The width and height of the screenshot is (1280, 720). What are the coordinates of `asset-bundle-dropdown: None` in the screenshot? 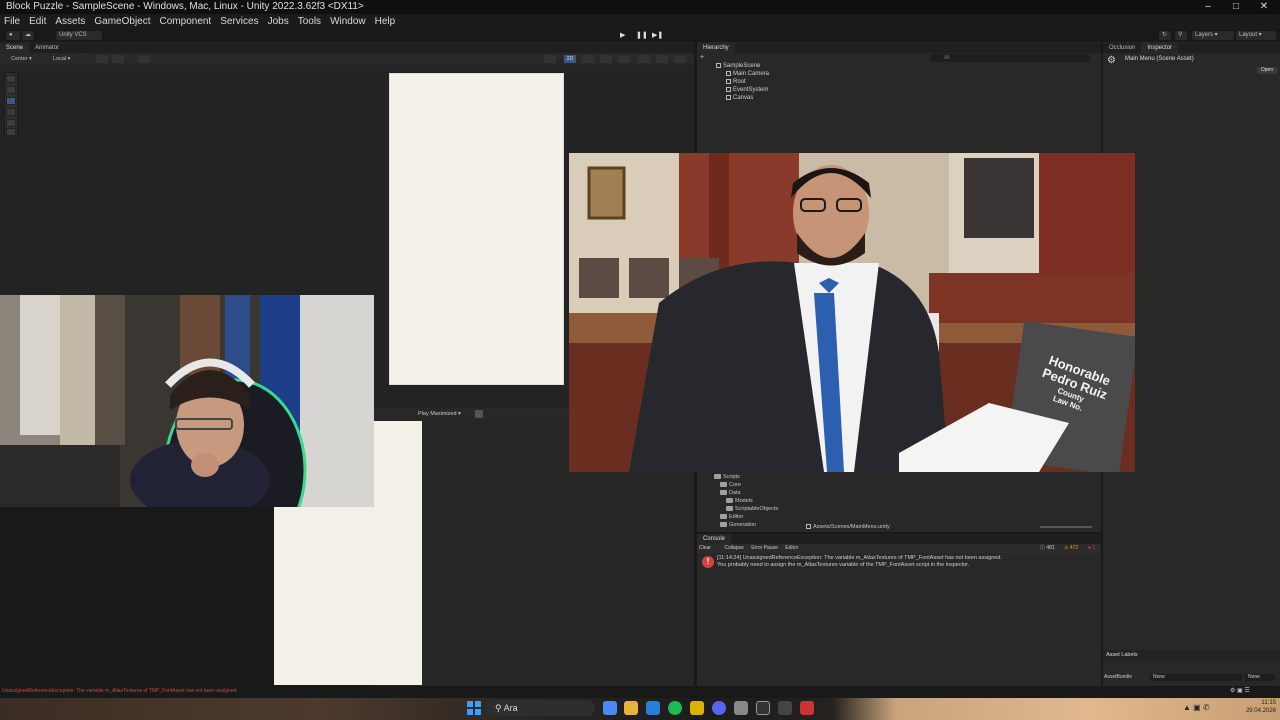 It's located at (1196, 677).